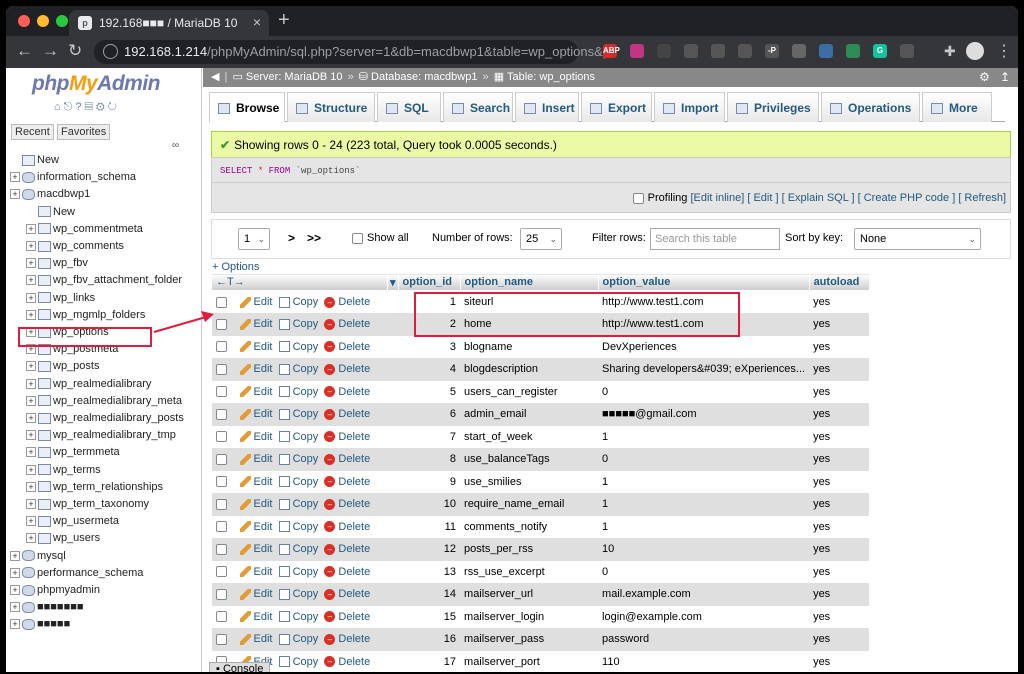  I want to click on toolbox-extension-icon, so click(691, 51).